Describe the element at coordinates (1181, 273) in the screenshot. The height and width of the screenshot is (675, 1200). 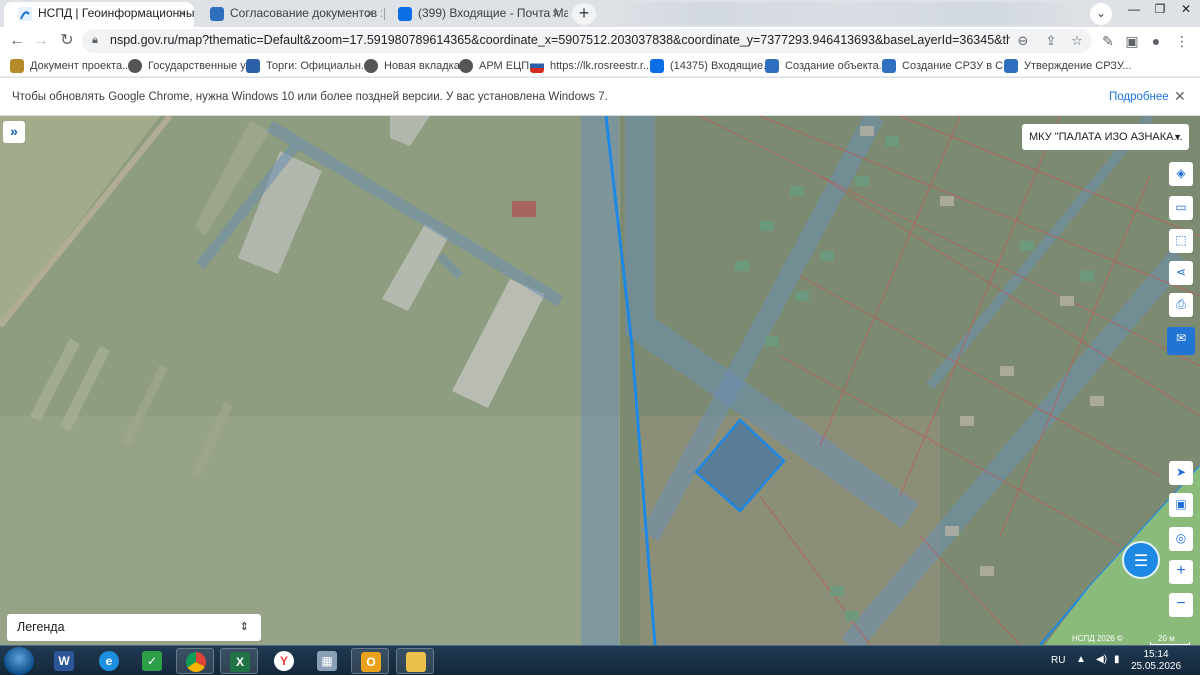
I see `share-button: ⋖` at that location.